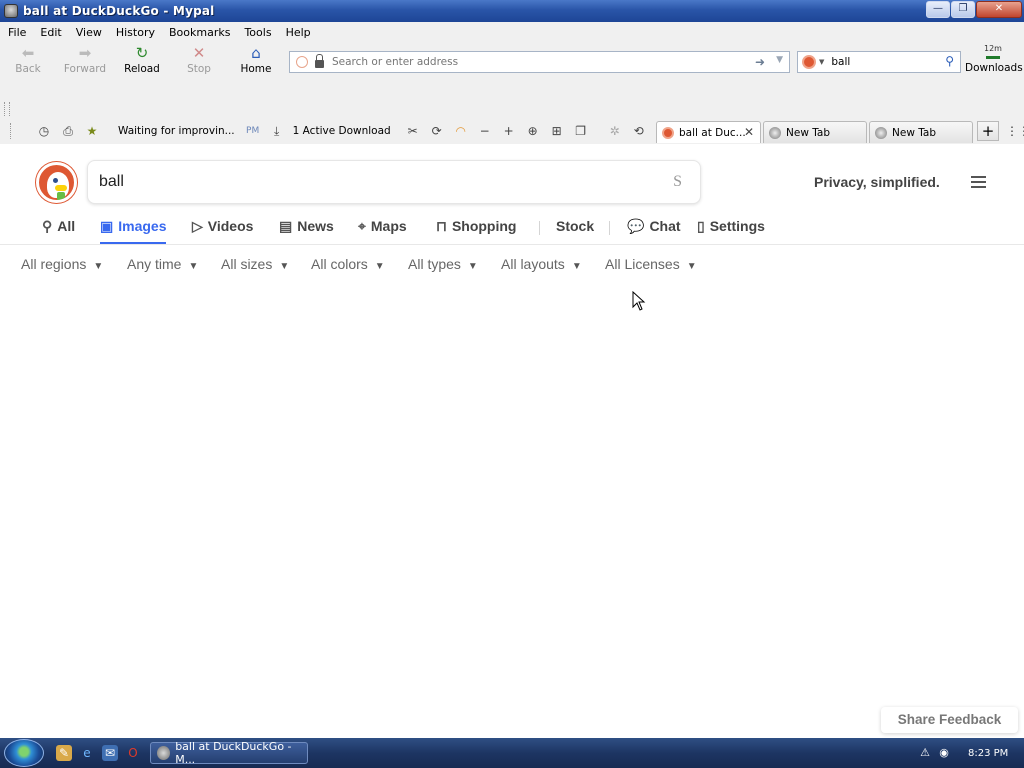 This screenshot has height=768, width=1024. Describe the element at coordinates (222, 231) in the screenshot. I see `tab-videos: ▷ Videos` at that location.